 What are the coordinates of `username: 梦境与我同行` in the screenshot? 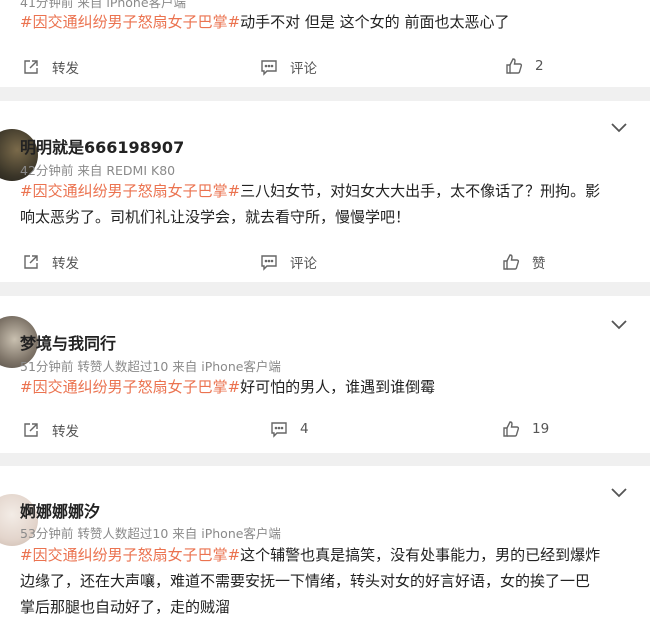 It's located at (68, 342).